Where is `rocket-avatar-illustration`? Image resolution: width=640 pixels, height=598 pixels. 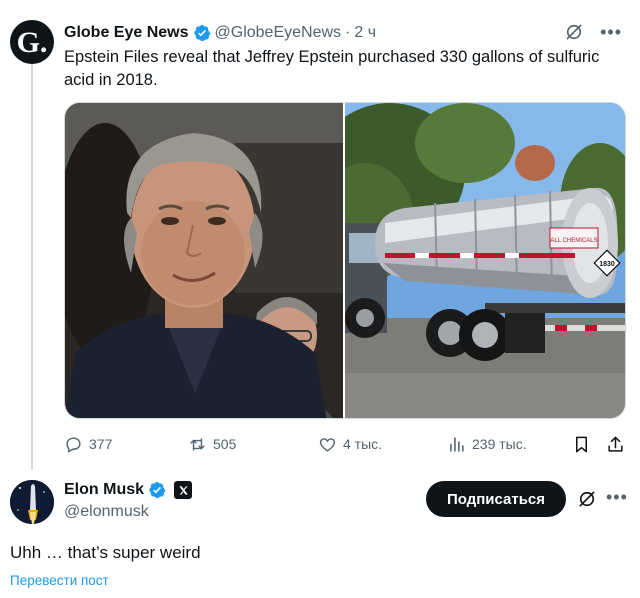
rocket-avatar-illustration is located at coordinates (32, 502).